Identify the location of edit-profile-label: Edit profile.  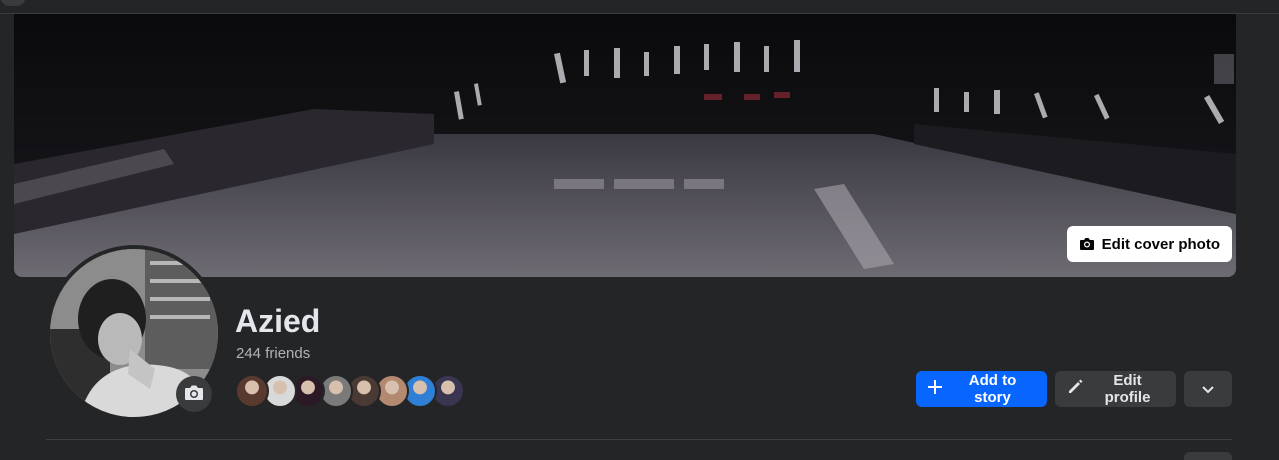
(1127, 389).